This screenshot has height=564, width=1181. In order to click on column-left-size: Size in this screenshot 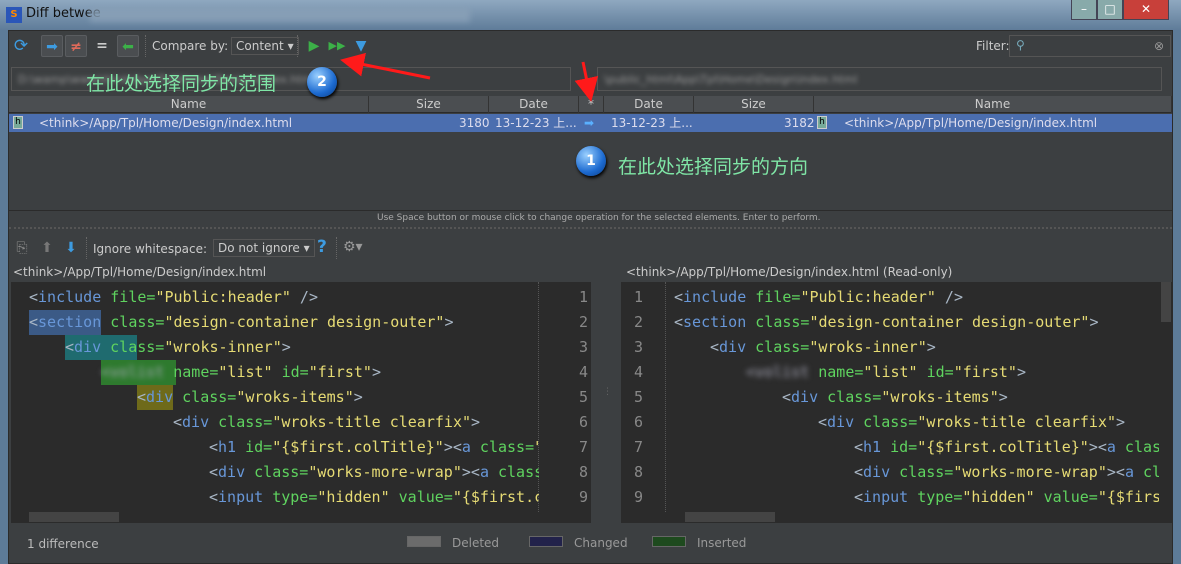, I will do `click(429, 104)`.